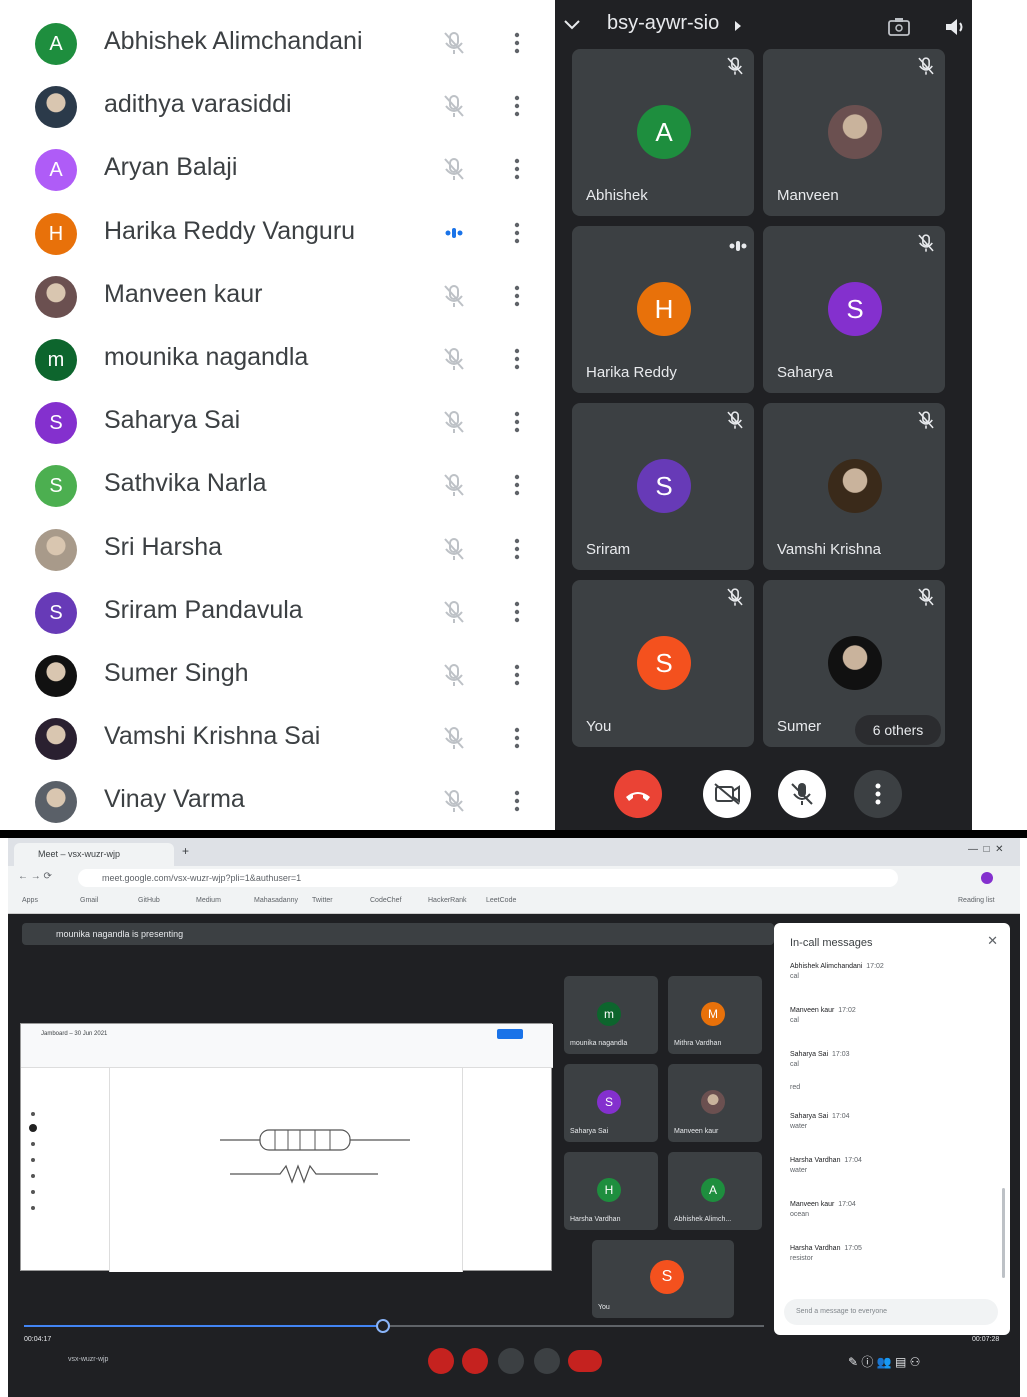 Image resolution: width=1027 pixels, height=1397 pixels. Describe the element at coordinates (799, 1126) in the screenshot. I see `chat-text: water` at that location.